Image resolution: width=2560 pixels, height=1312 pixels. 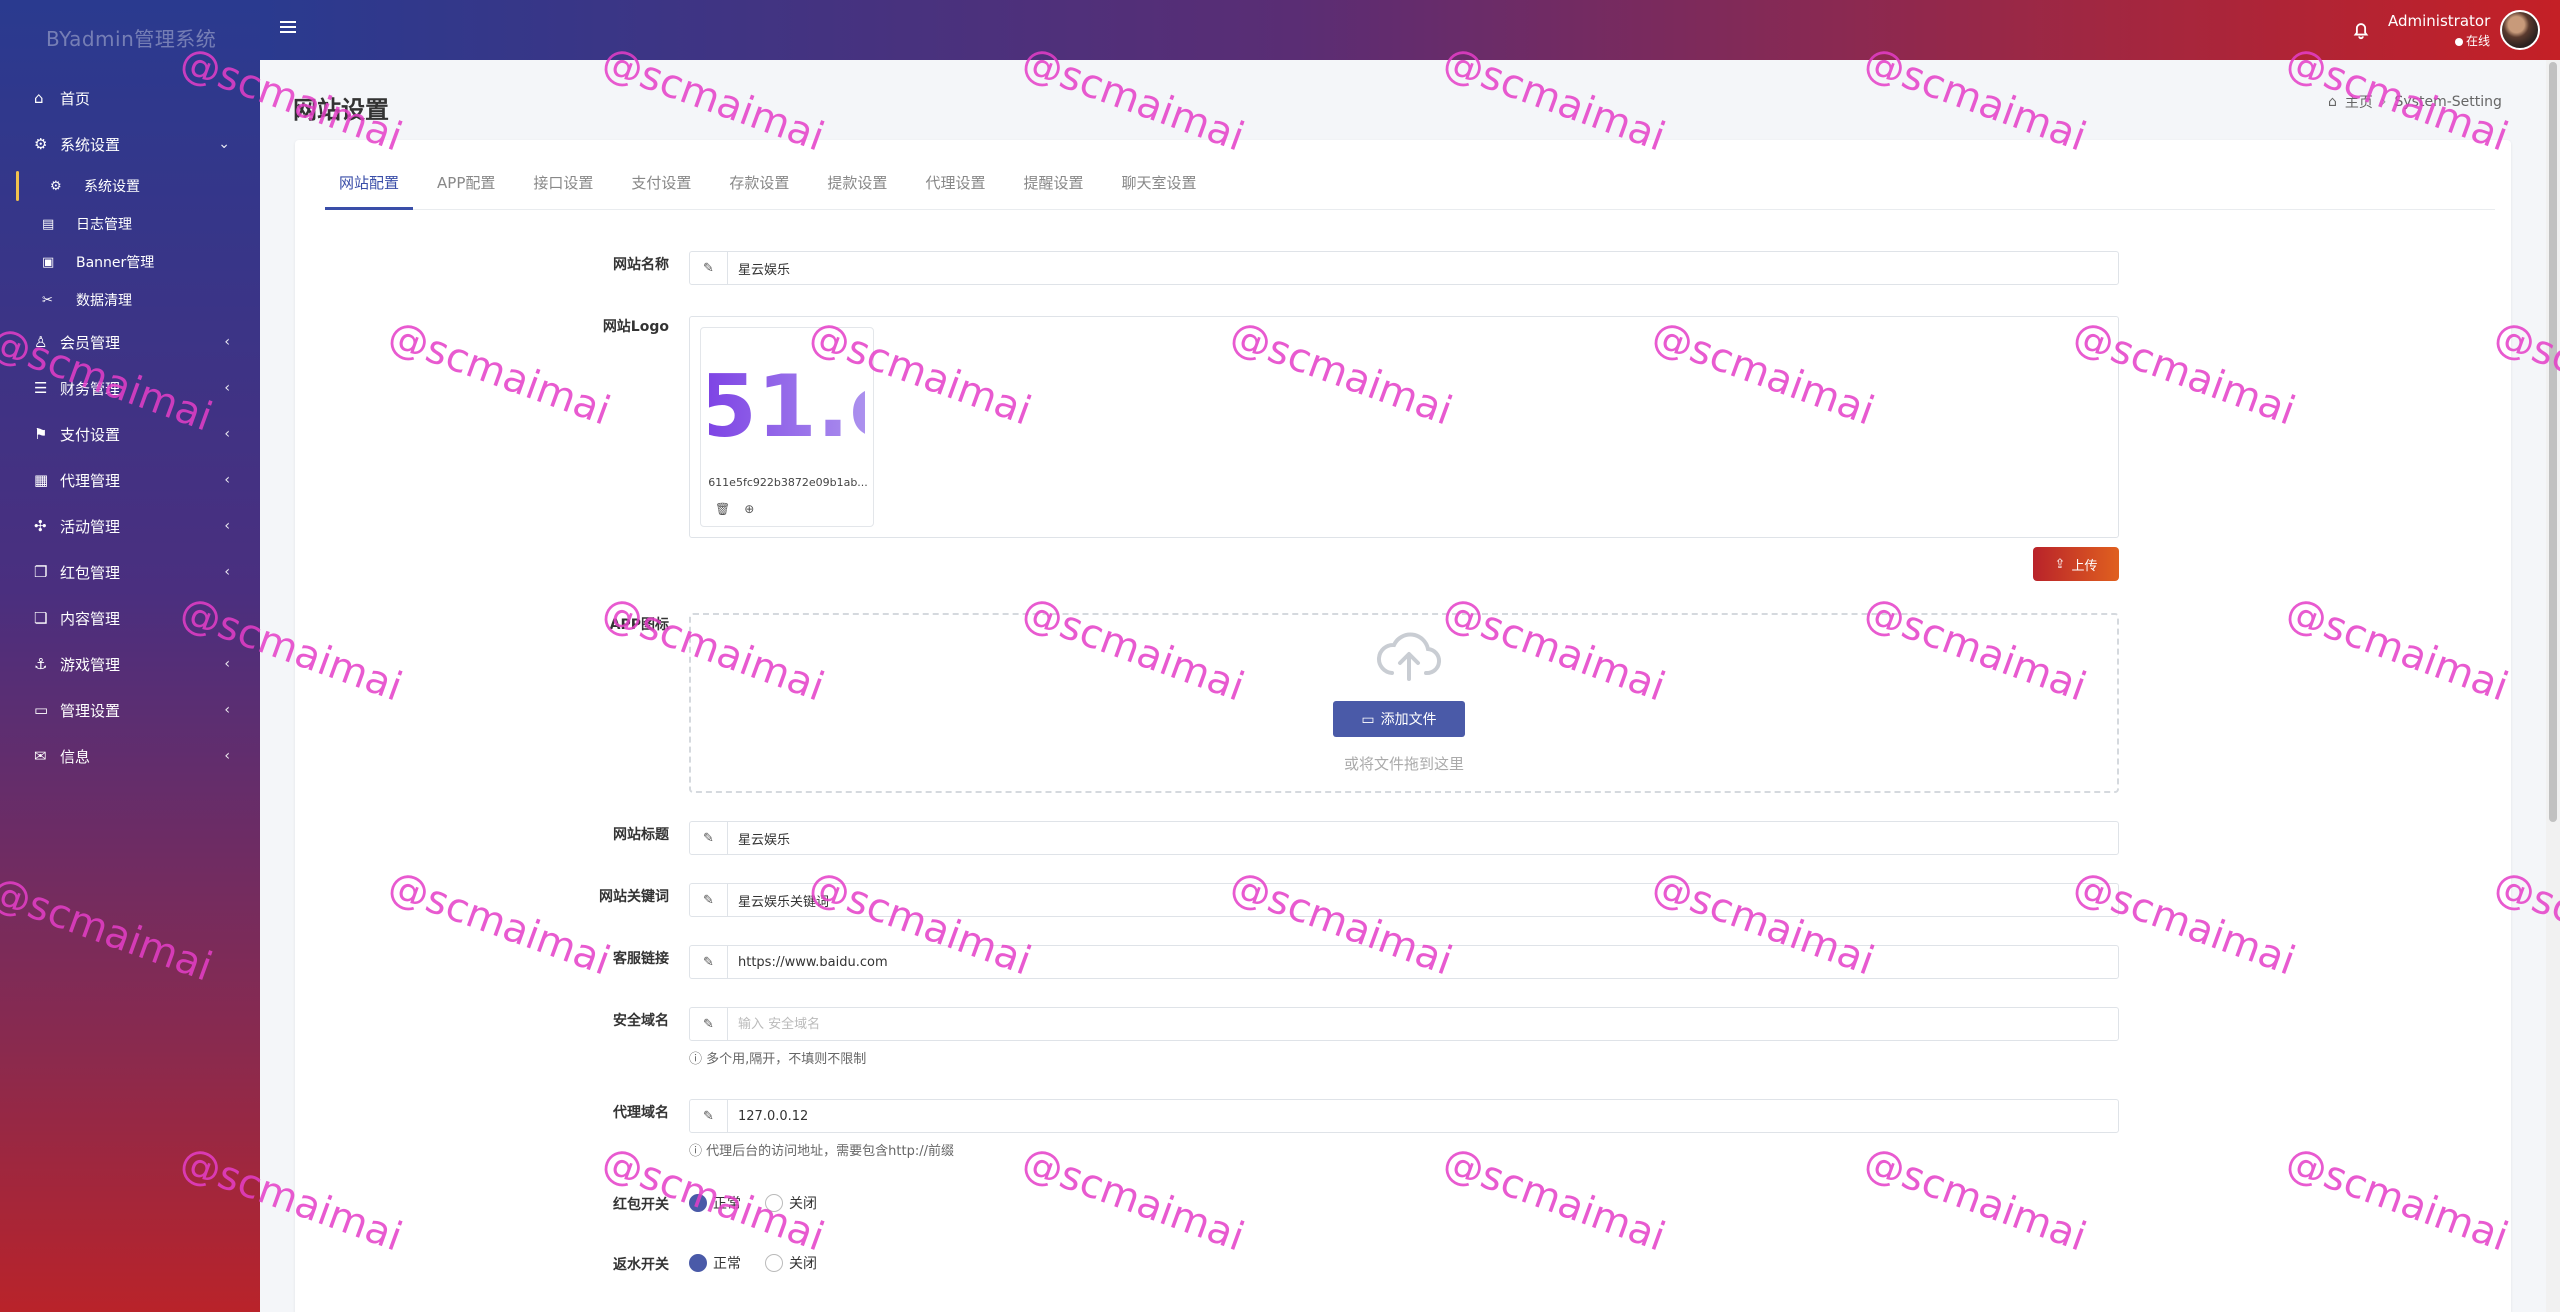 What do you see at coordinates (641, 1265) in the screenshot?
I see `rebate-switch-label: 返水开关` at bounding box center [641, 1265].